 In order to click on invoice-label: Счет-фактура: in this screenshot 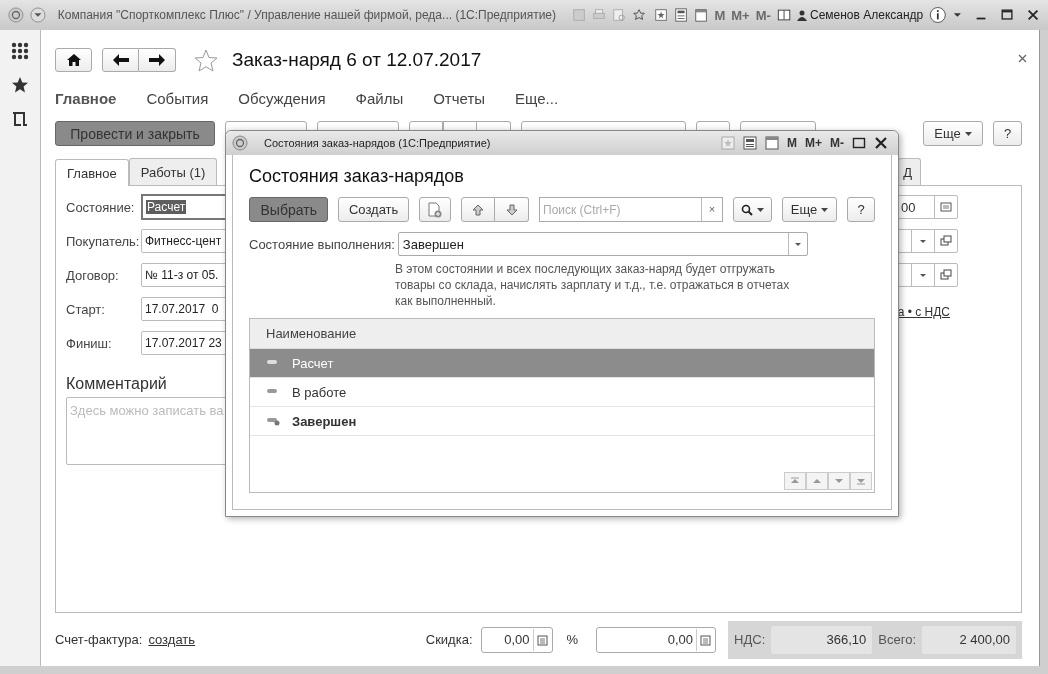, I will do `click(99, 639)`.